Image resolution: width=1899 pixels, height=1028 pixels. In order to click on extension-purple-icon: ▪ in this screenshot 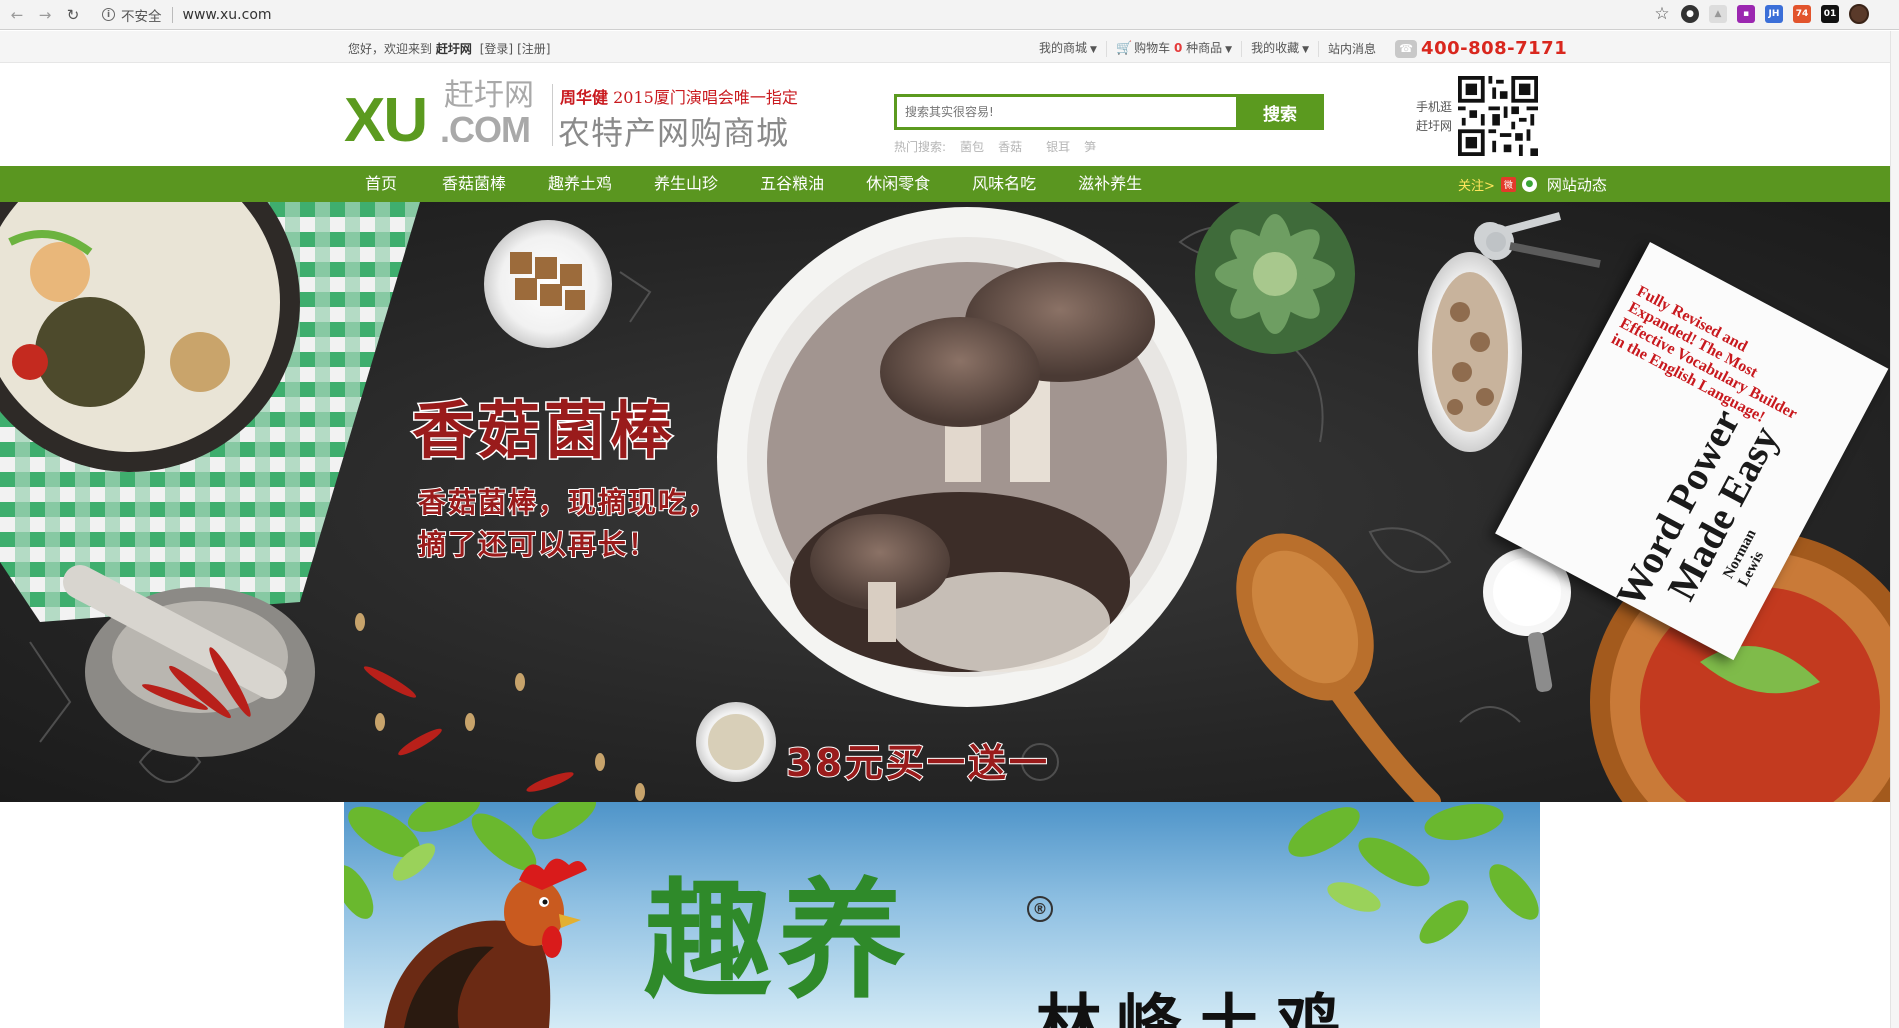, I will do `click(1746, 14)`.